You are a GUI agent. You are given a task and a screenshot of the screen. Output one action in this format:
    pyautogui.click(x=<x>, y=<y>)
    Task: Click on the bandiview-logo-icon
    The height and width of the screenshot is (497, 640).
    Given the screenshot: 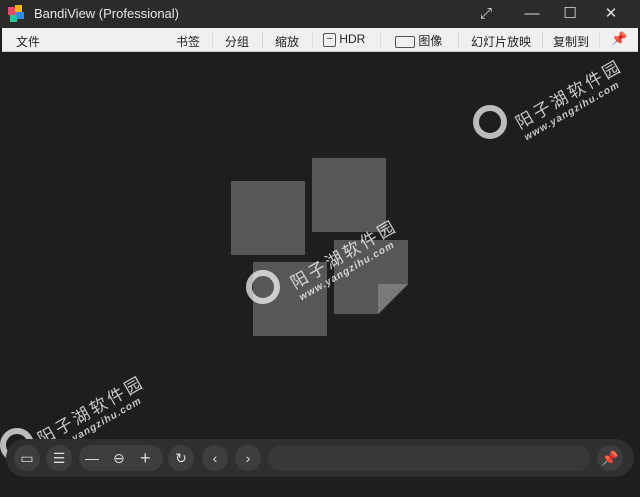 What is the action you would take?
    pyautogui.click(x=16, y=13)
    